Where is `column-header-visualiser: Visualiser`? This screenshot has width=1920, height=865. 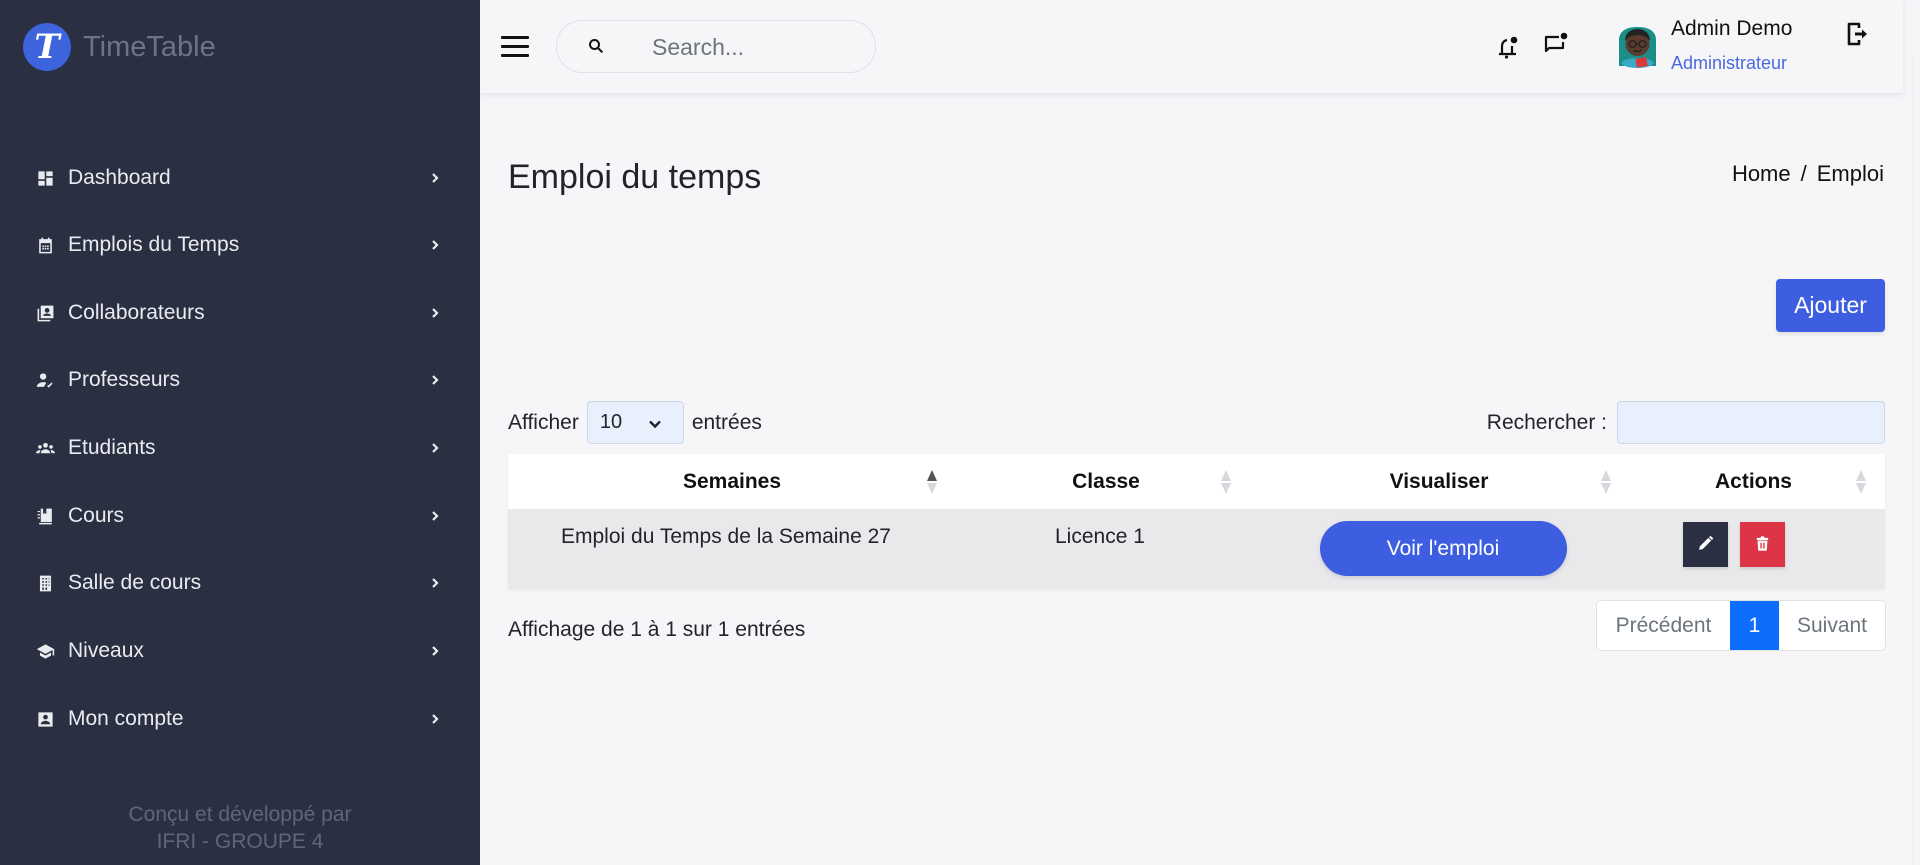 column-header-visualiser: Visualiser is located at coordinates (1439, 481).